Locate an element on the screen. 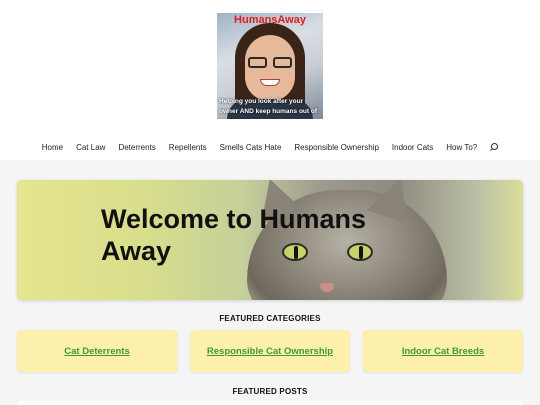  nav-item-responsible-ownership: Responsible Ownership is located at coordinates (336, 147).